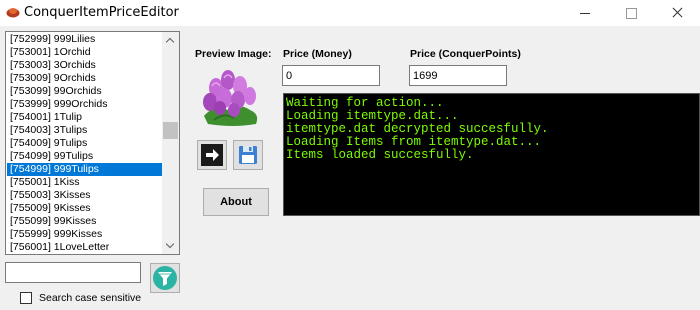  Describe the element at coordinates (331, 75) in the screenshot. I see `price-money-input` at that location.